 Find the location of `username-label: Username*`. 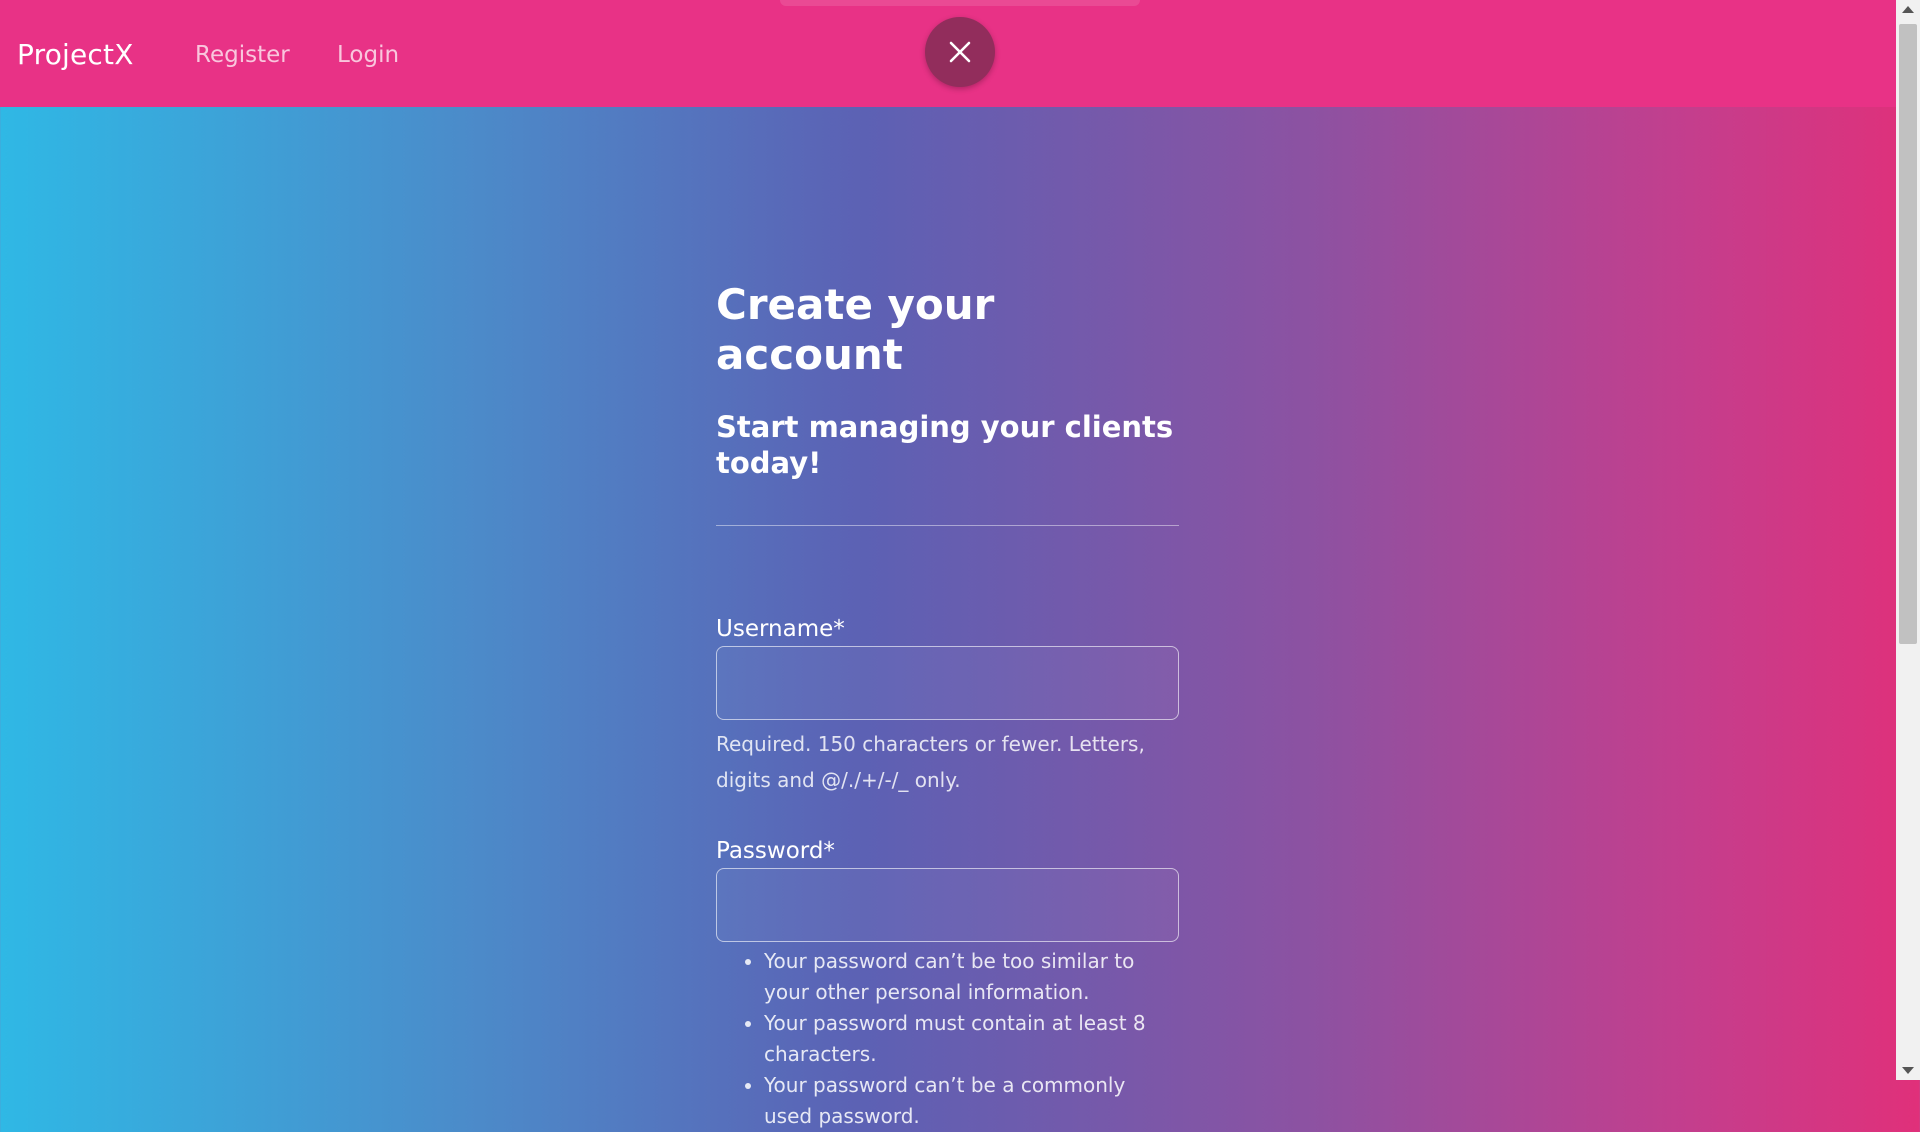

username-label: Username* is located at coordinates (780, 629).